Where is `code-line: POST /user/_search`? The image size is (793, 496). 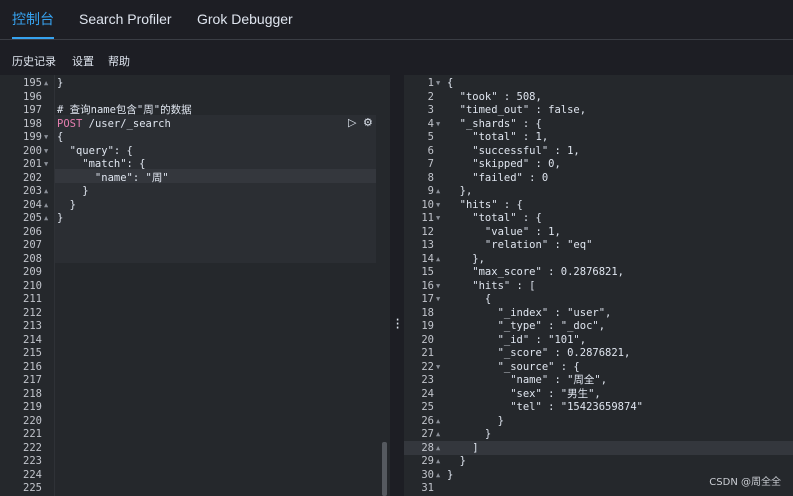 code-line: POST /user/_search is located at coordinates (114, 125).